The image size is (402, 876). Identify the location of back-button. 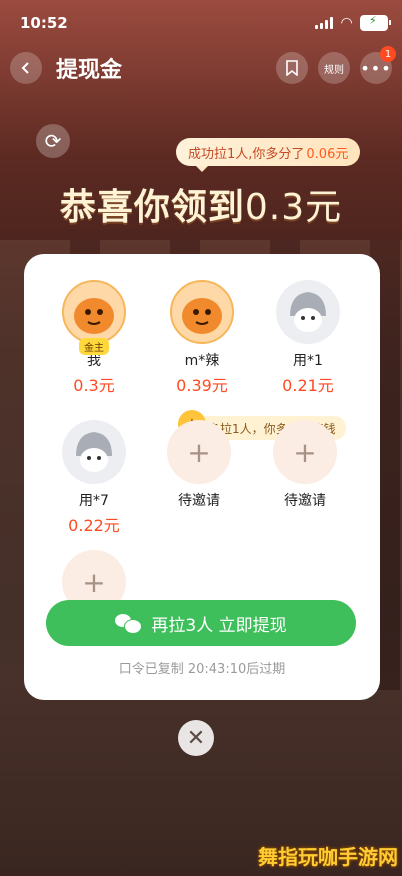
(26, 68).